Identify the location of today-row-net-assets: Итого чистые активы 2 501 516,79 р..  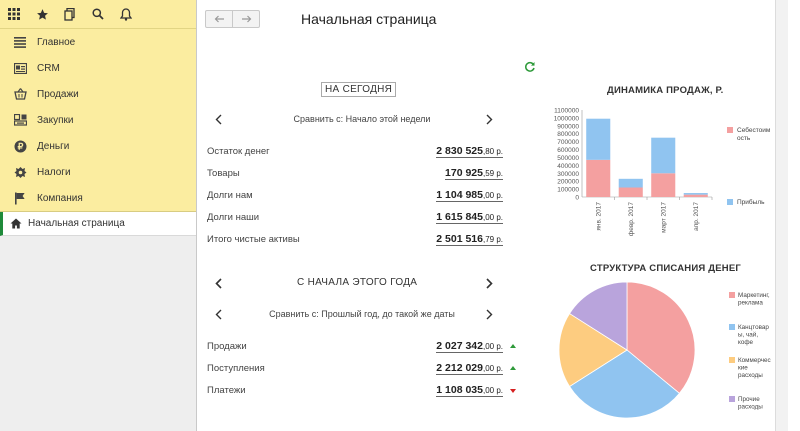
(355, 240).